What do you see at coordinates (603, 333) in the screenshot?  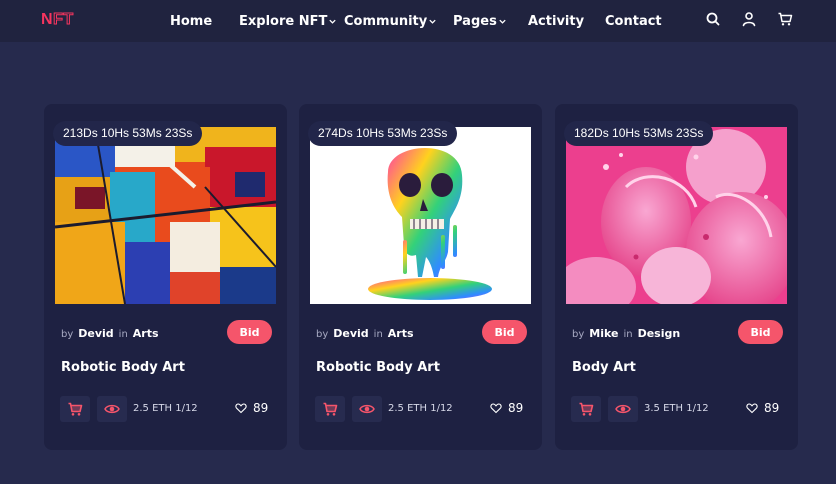 I see `author-link: Mike` at bounding box center [603, 333].